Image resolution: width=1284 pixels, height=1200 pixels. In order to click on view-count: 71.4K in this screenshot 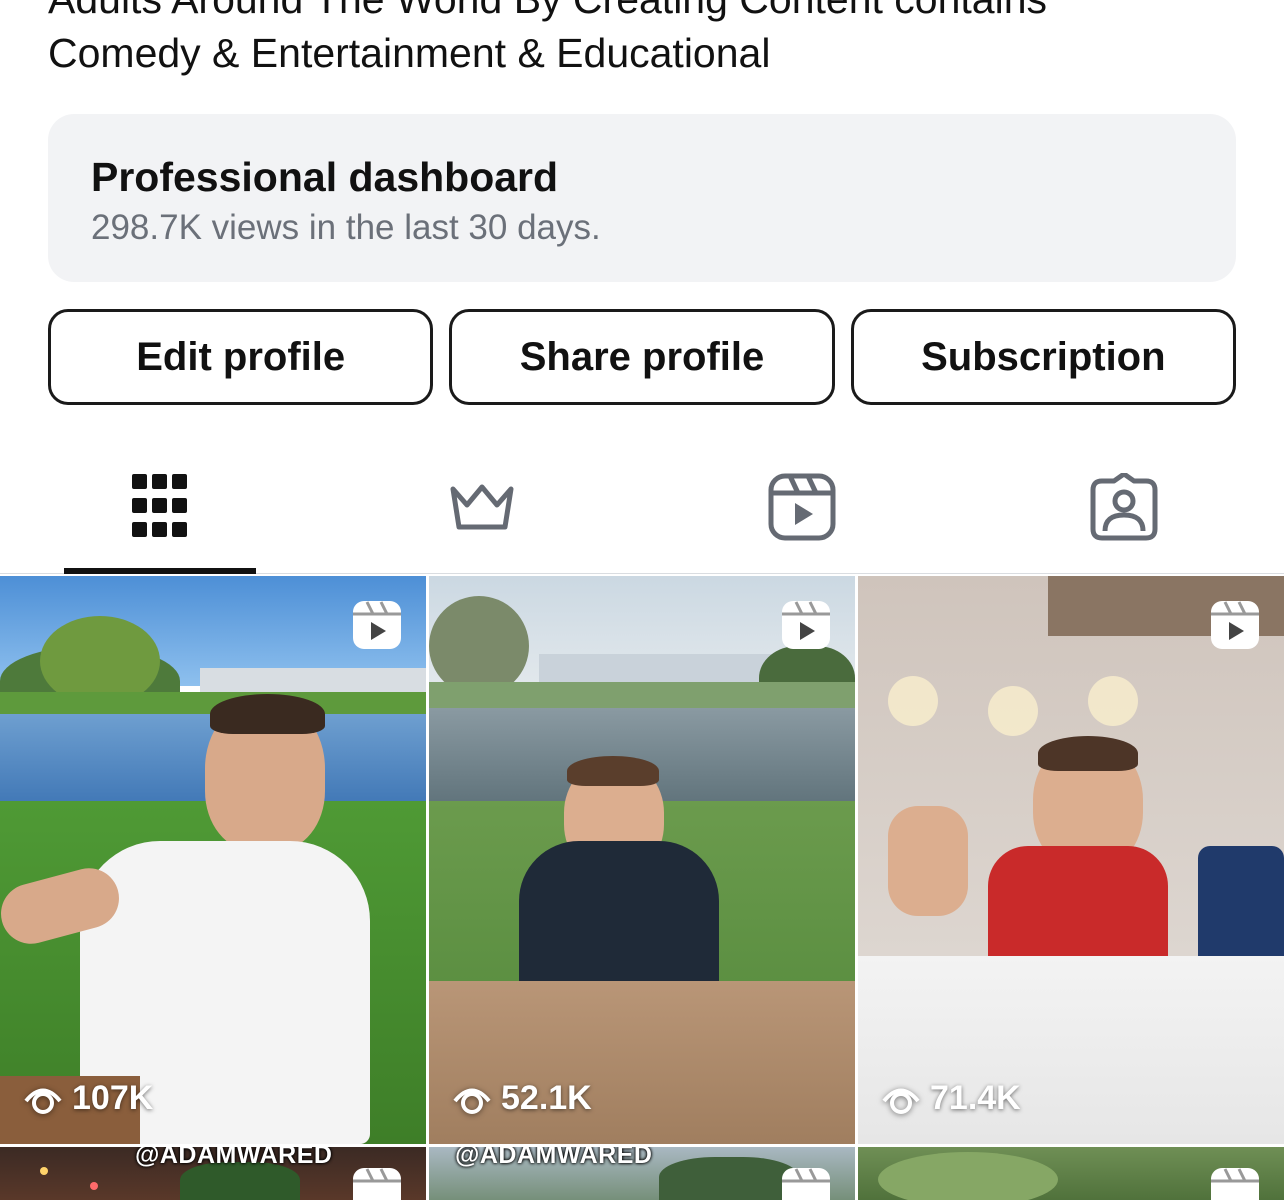, I will do `click(951, 1098)`.